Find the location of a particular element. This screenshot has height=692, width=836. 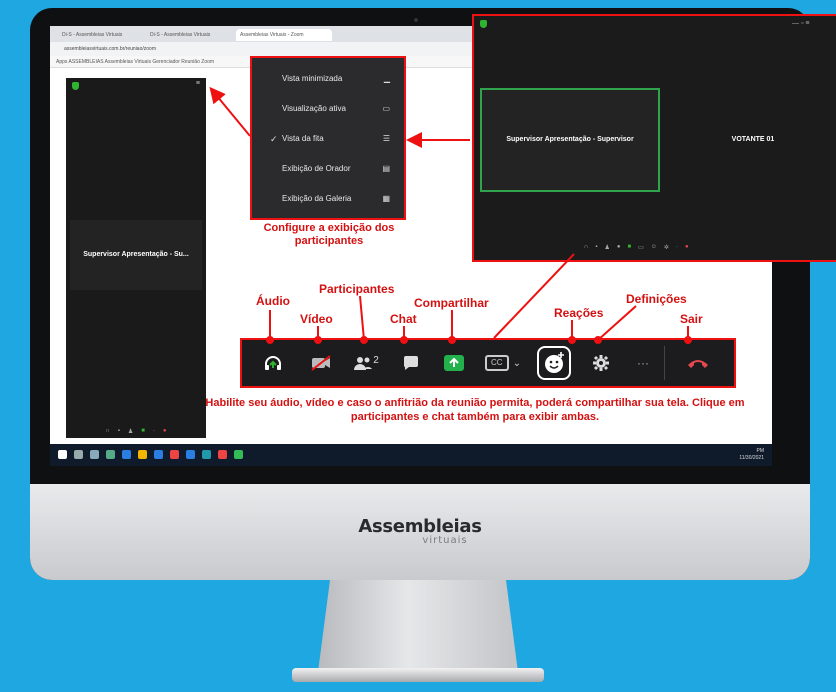

gear-icon is located at coordinates (601, 363).